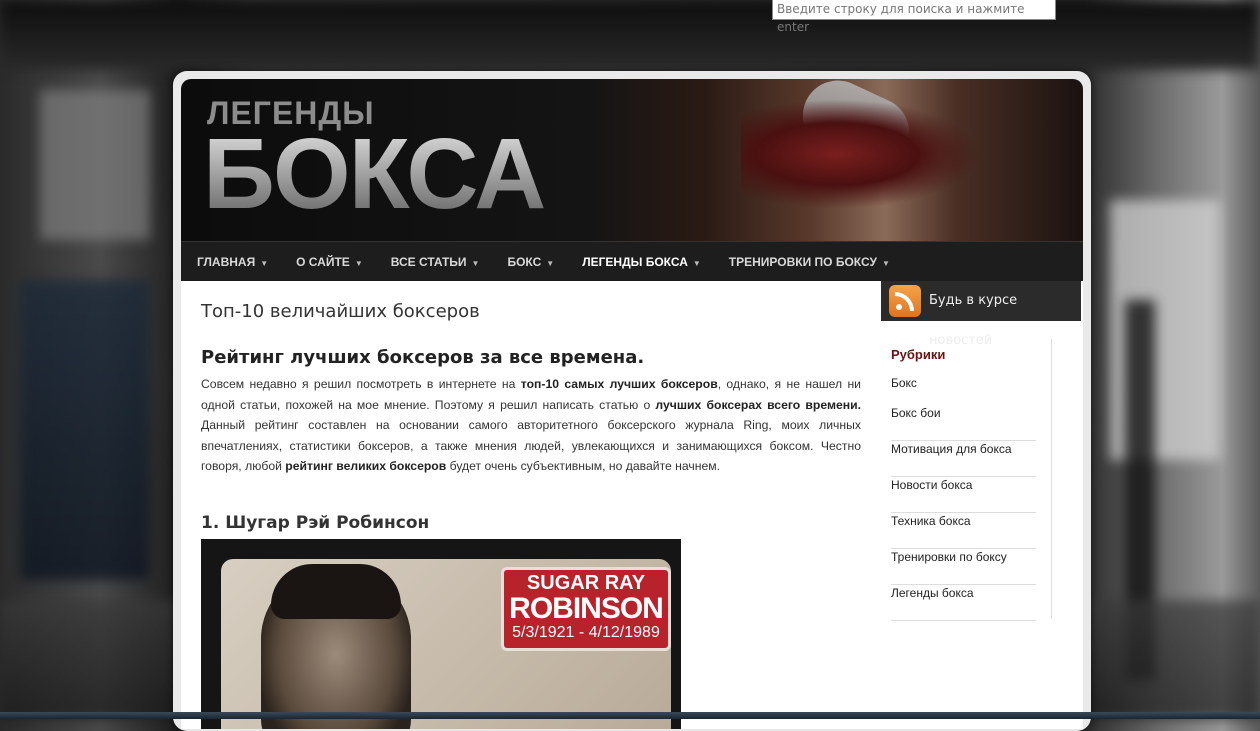 This screenshot has width=1260, height=731. Describe the element at coordinates (428, 262) in the screenshot. I see `nav-item-label: ВСЕ СТАТЬИ` at that location.